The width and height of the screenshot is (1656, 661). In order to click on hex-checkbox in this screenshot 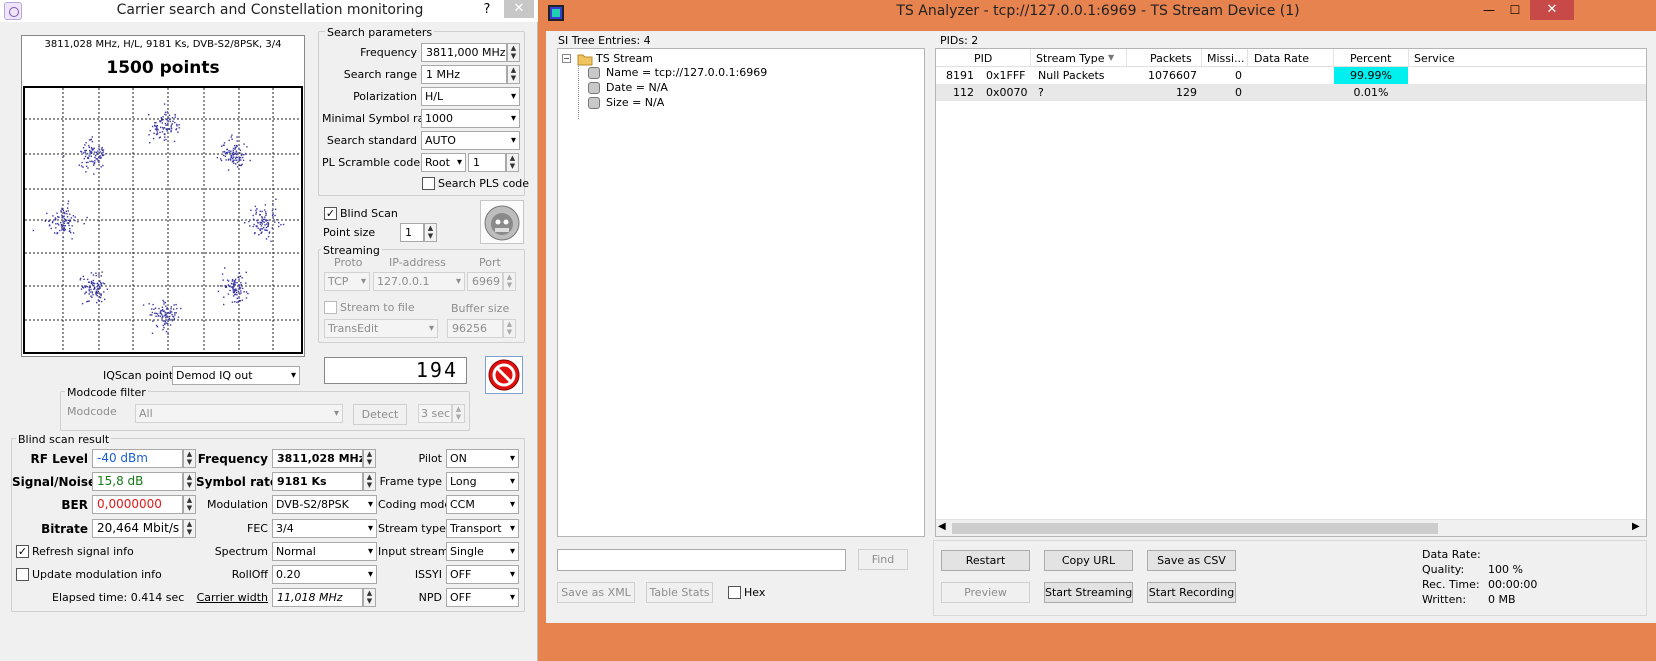, I will do `click(734, 592)`.